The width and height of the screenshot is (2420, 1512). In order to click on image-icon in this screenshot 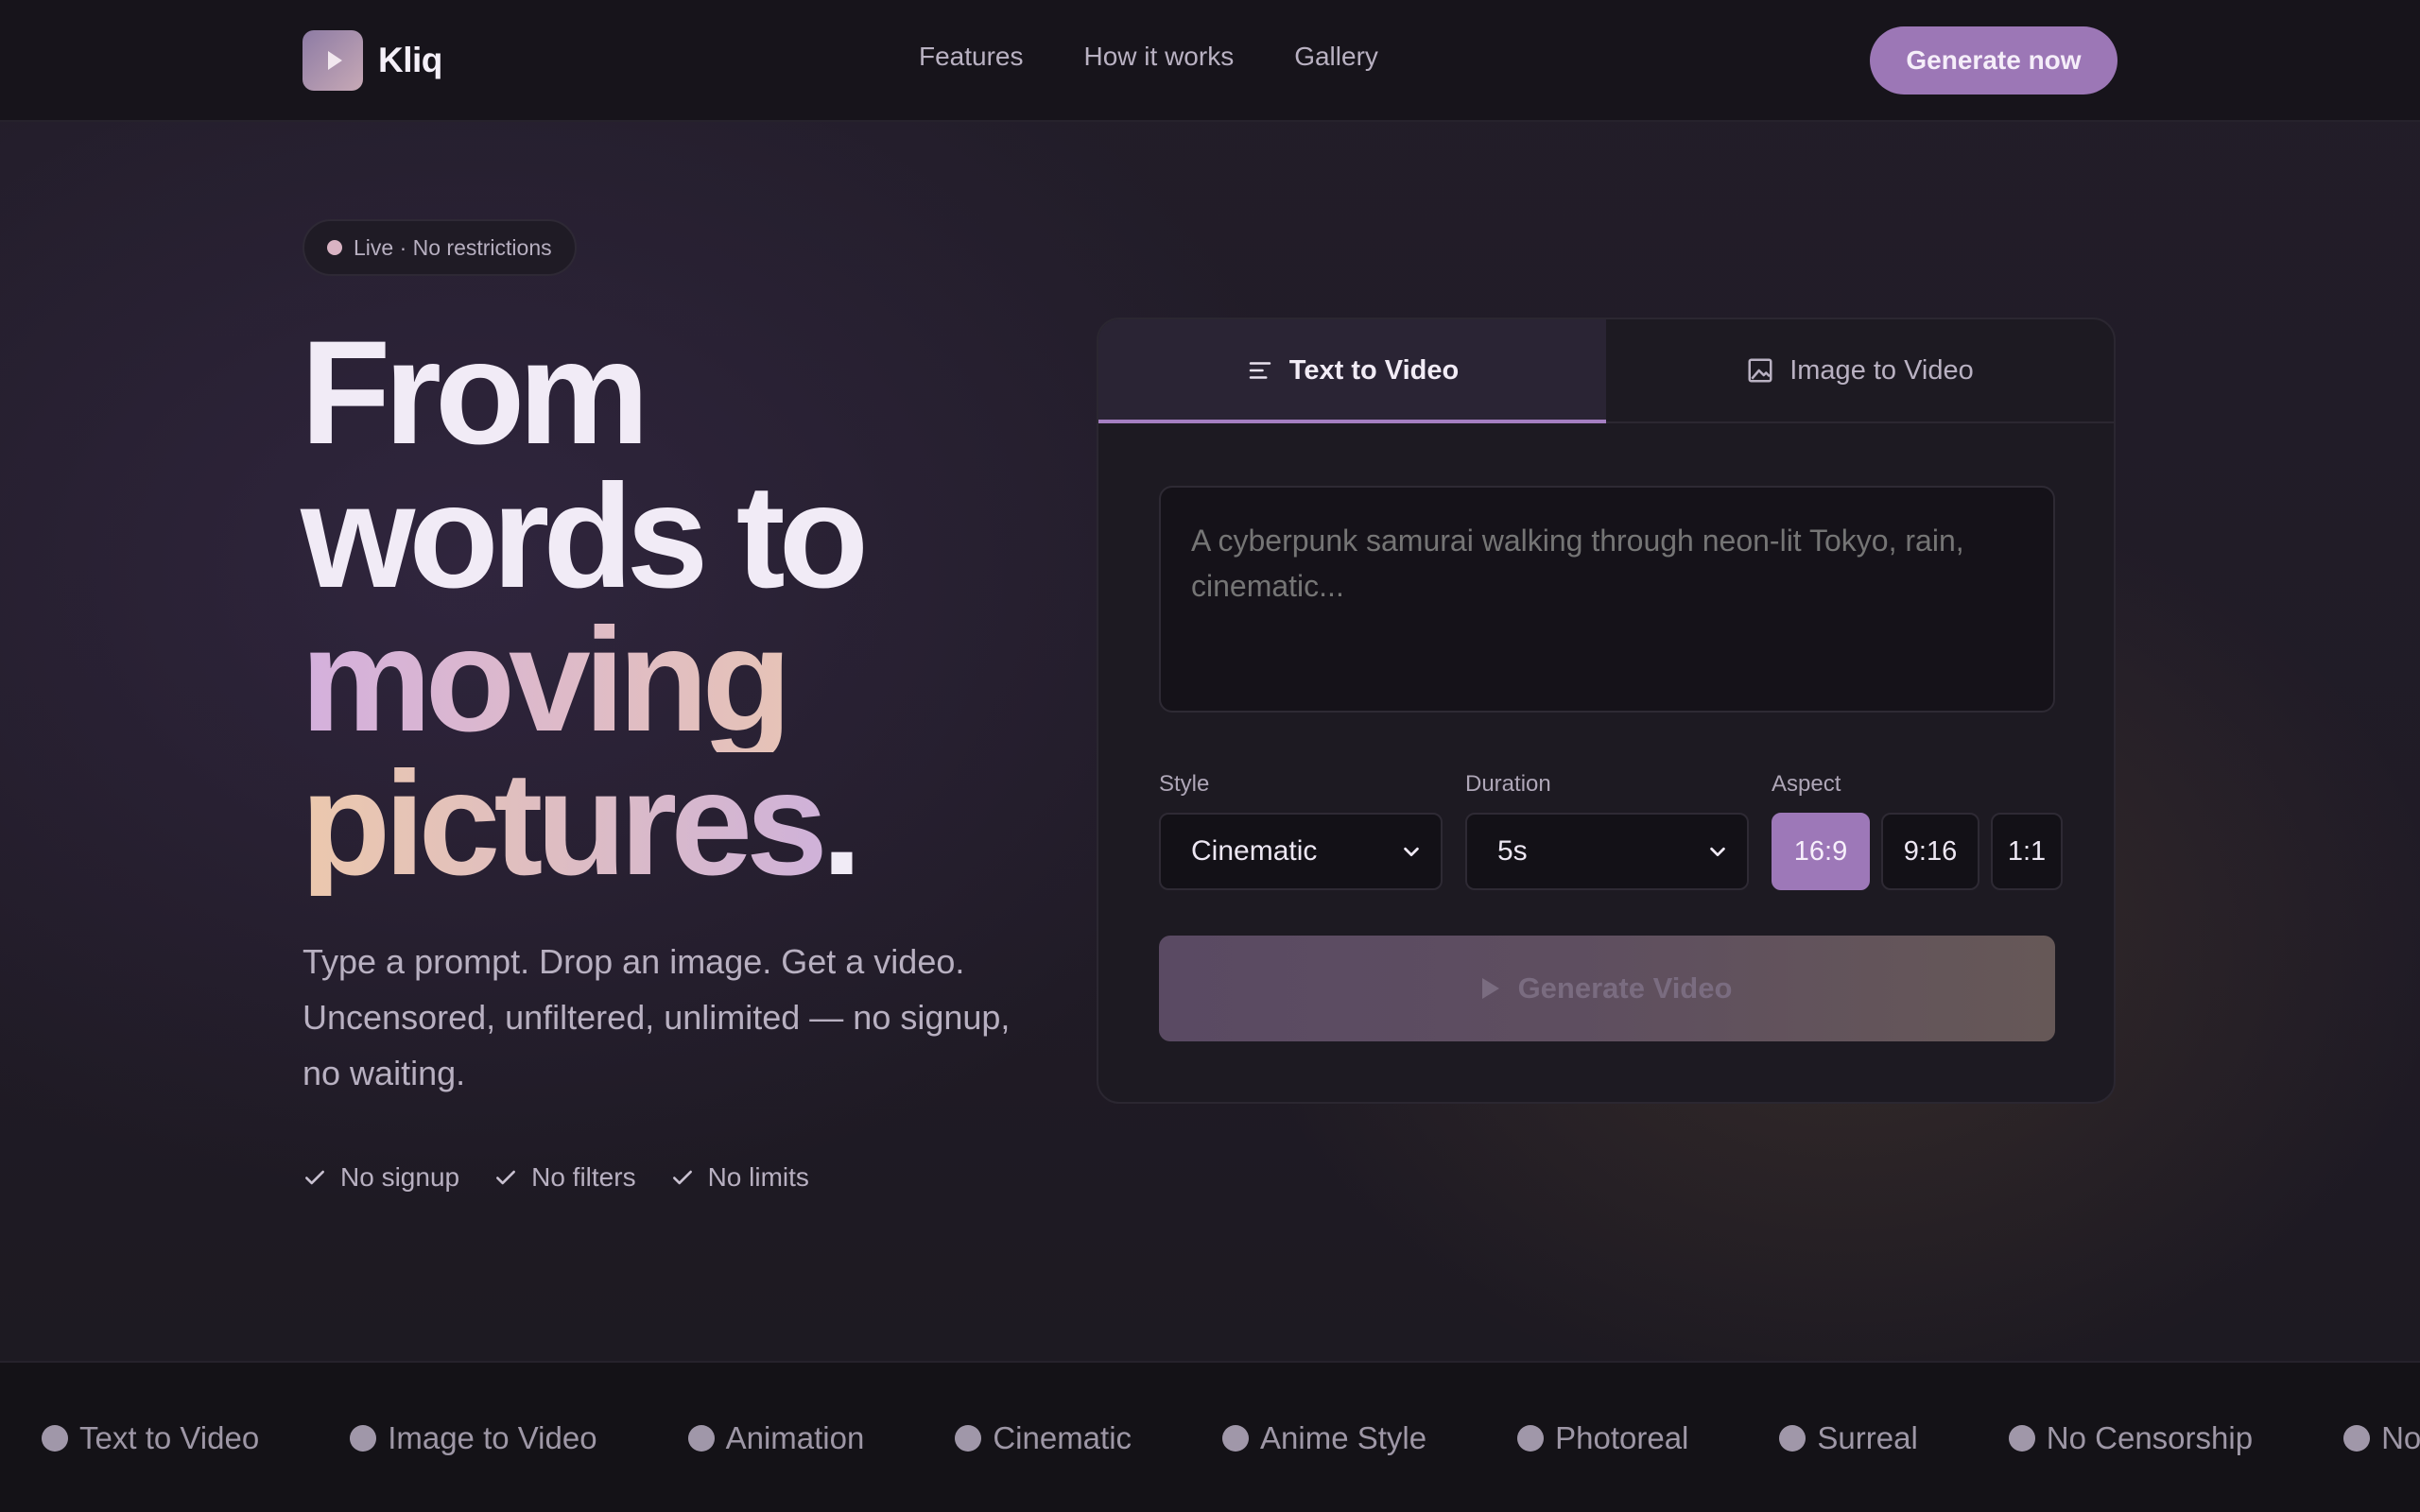, I will do `click(1760, 370)`.